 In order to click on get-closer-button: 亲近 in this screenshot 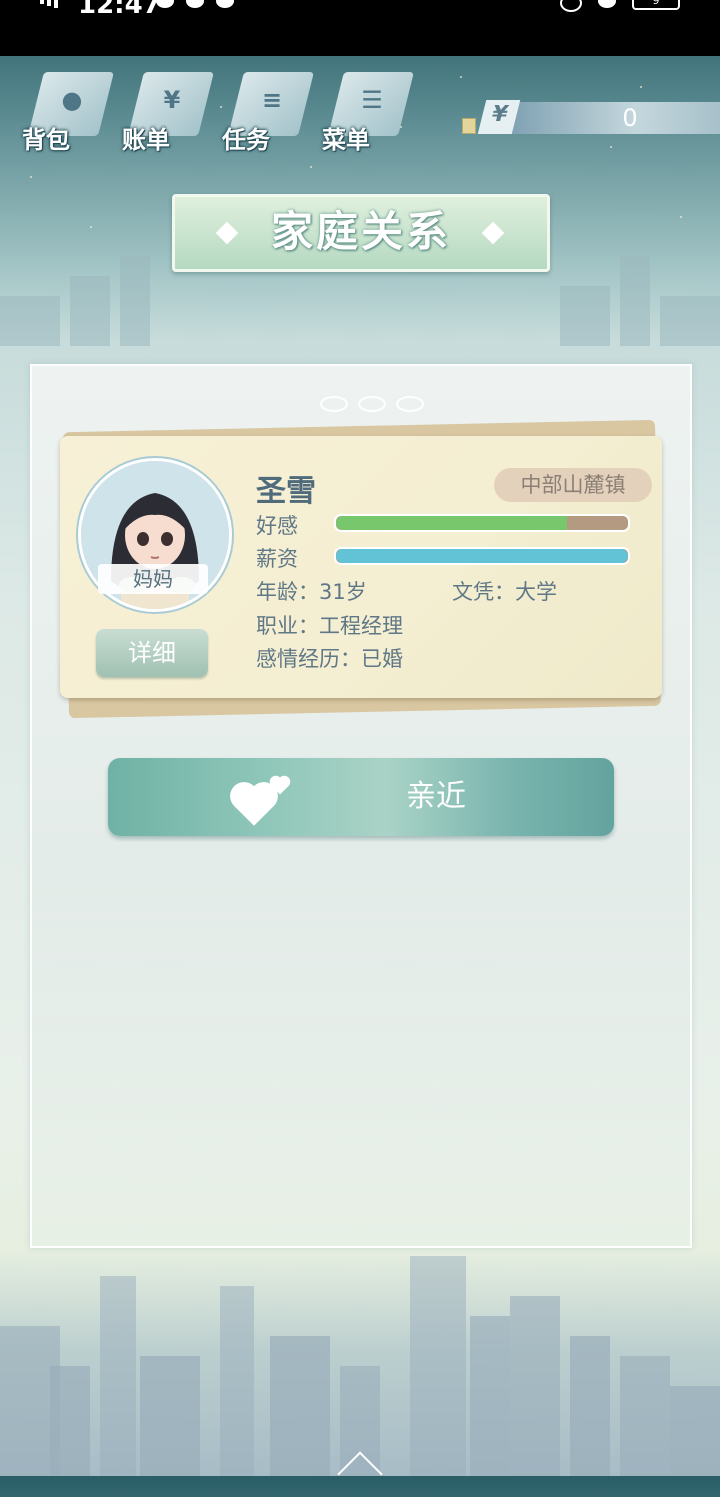, I will do `click(361, 797)`.